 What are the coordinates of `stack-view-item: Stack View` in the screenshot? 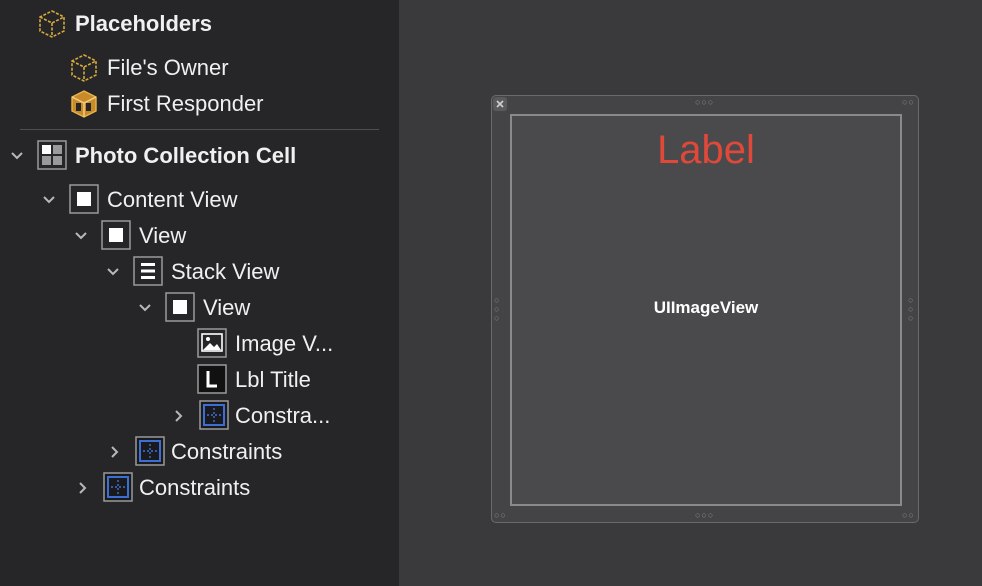 It's located at (225, 272).